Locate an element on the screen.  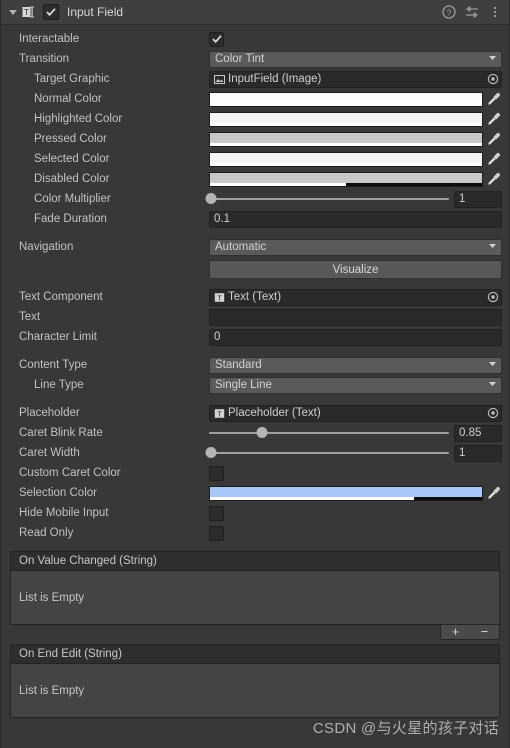
text-label: Text is located at coordinates (30, 317).